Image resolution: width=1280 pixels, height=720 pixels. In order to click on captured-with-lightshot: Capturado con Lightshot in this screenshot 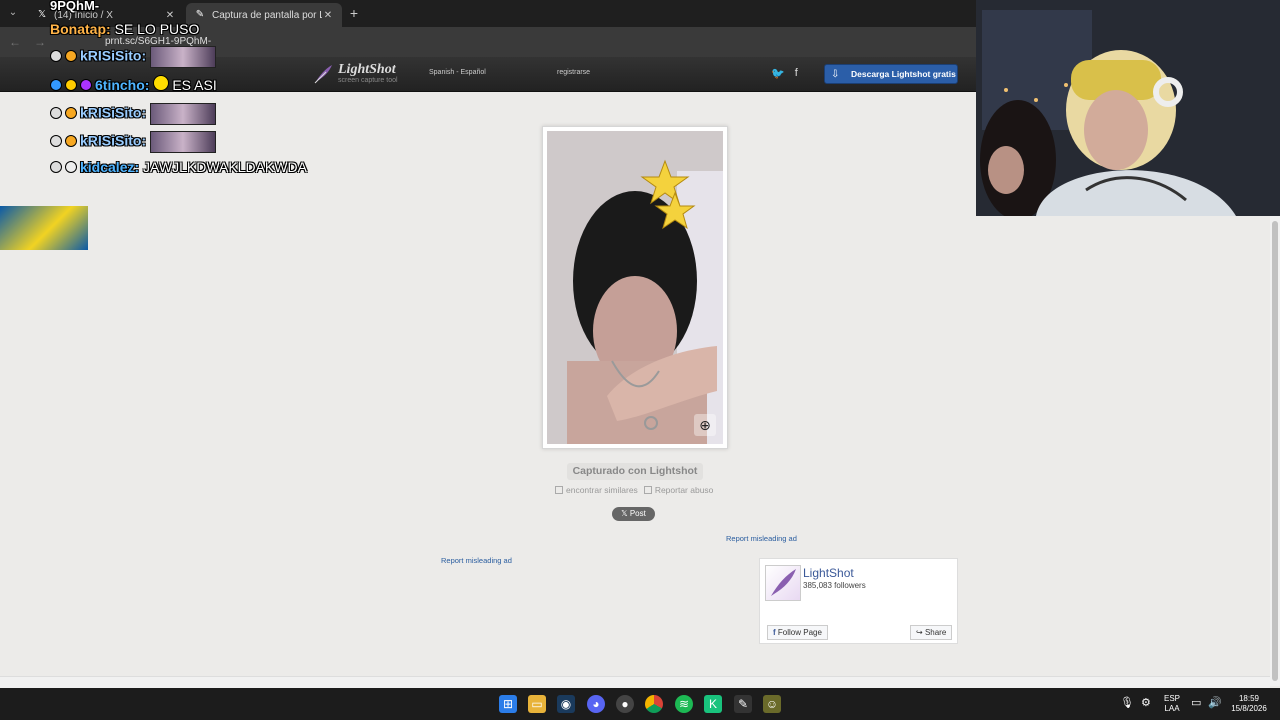, I will do `click(635, 471)`.